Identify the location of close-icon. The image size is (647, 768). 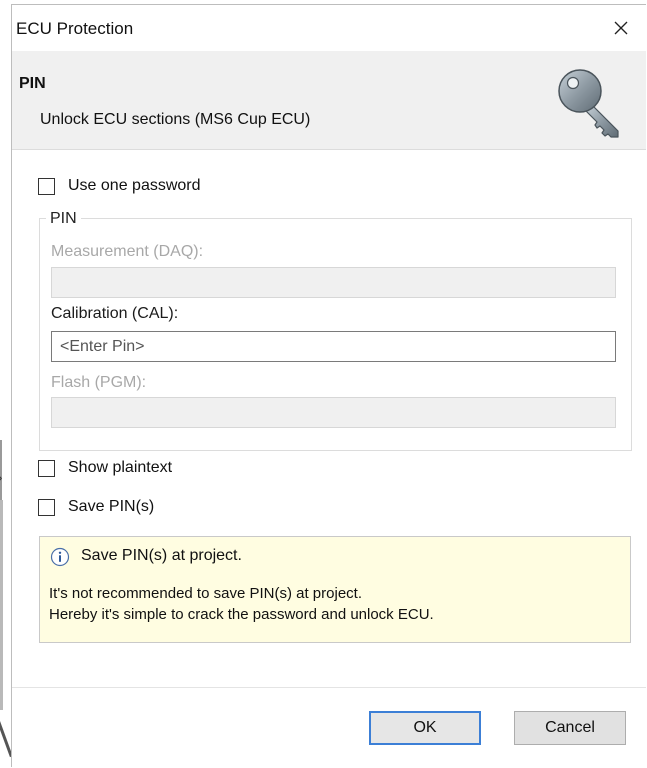
(621, 28).